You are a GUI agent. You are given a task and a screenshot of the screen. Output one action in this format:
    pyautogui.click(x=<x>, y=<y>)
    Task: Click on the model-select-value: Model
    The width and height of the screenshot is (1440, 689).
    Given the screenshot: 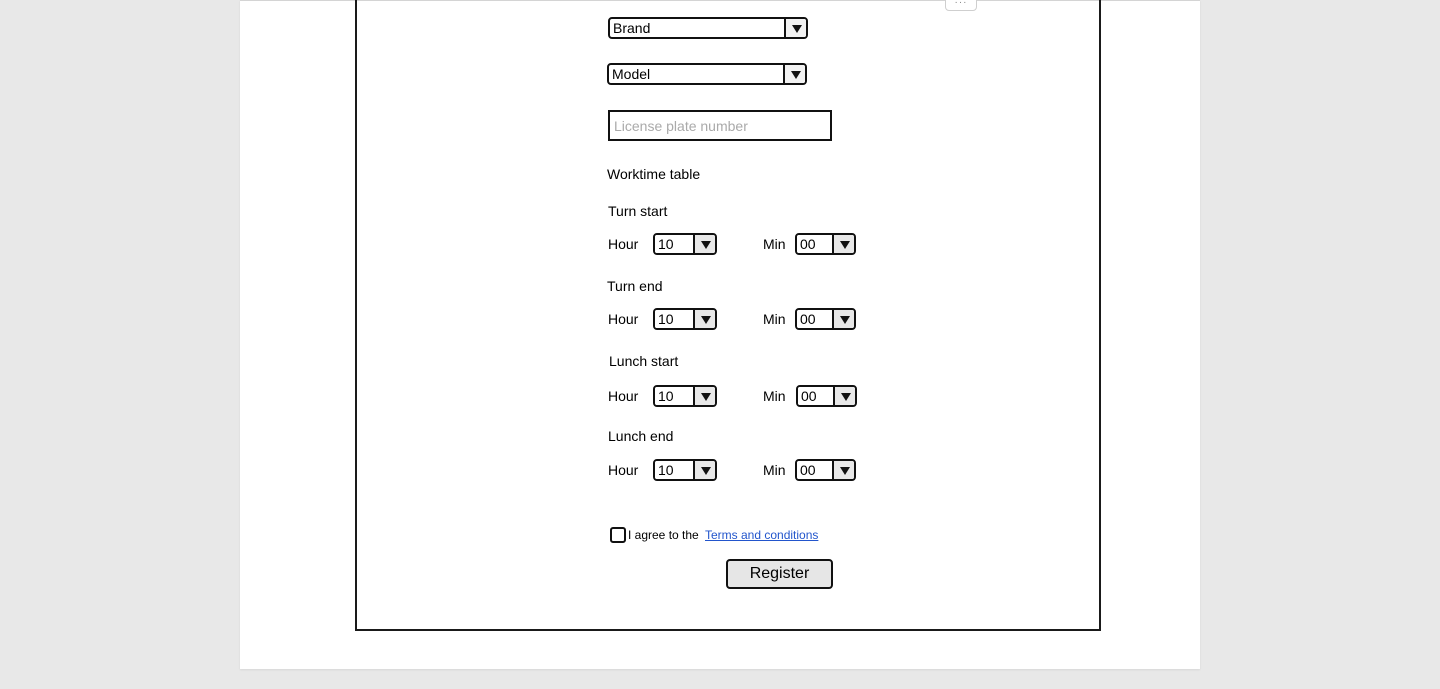 What is the action you would take?
    pyautogui.click(x=631, y=74)
    